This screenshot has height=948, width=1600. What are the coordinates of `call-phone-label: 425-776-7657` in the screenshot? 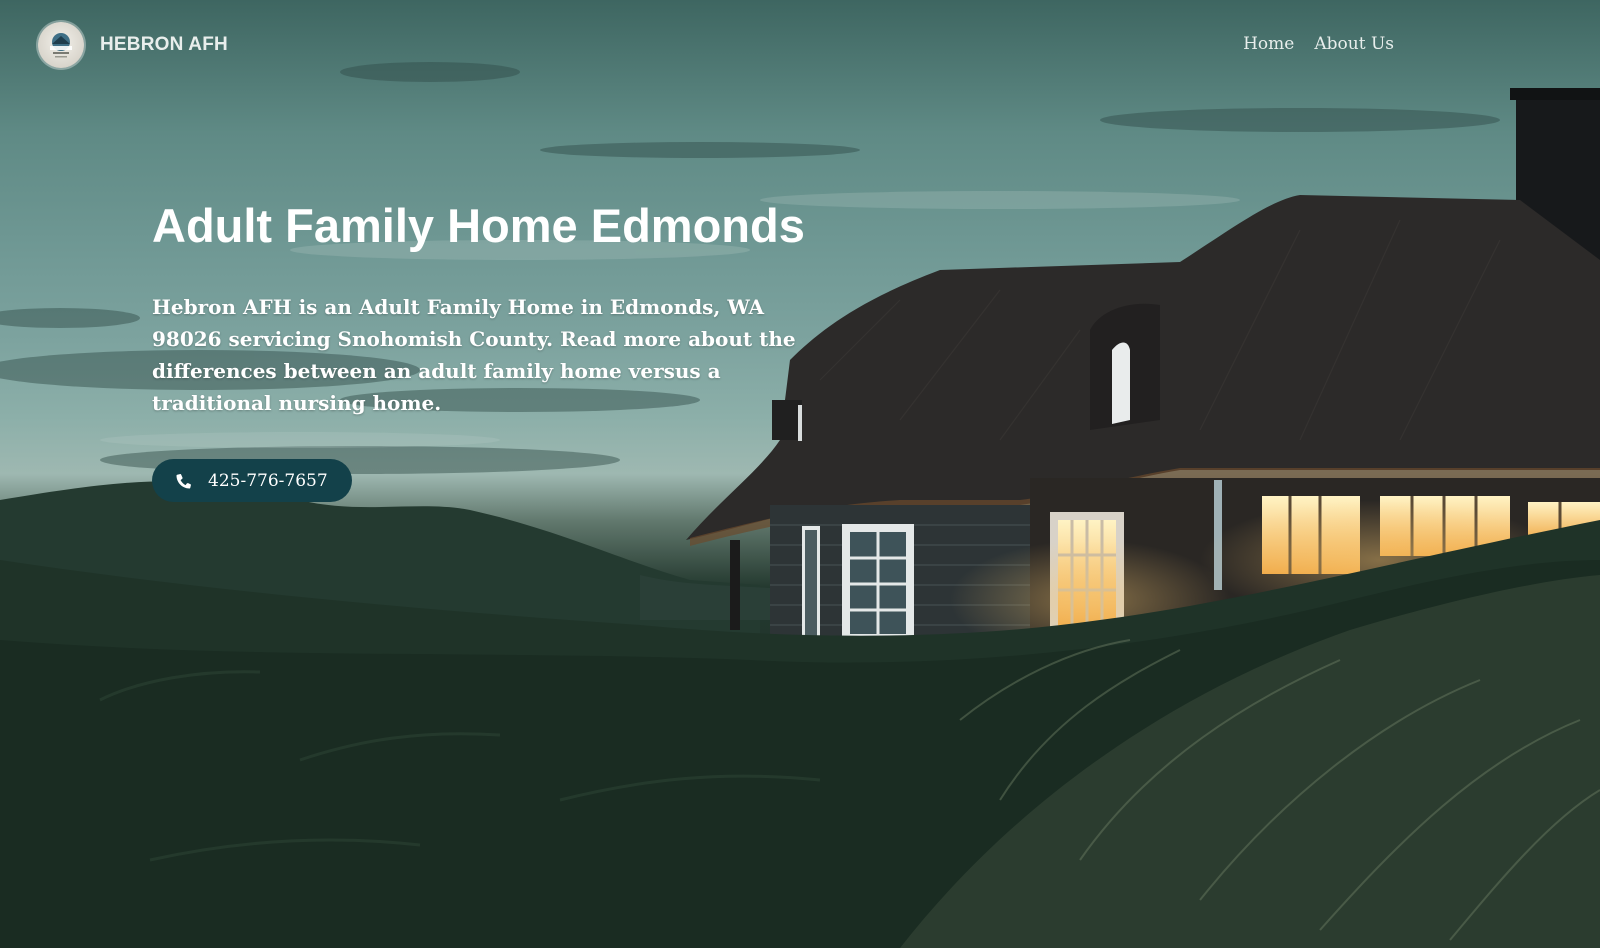 It's located at (268, 480).